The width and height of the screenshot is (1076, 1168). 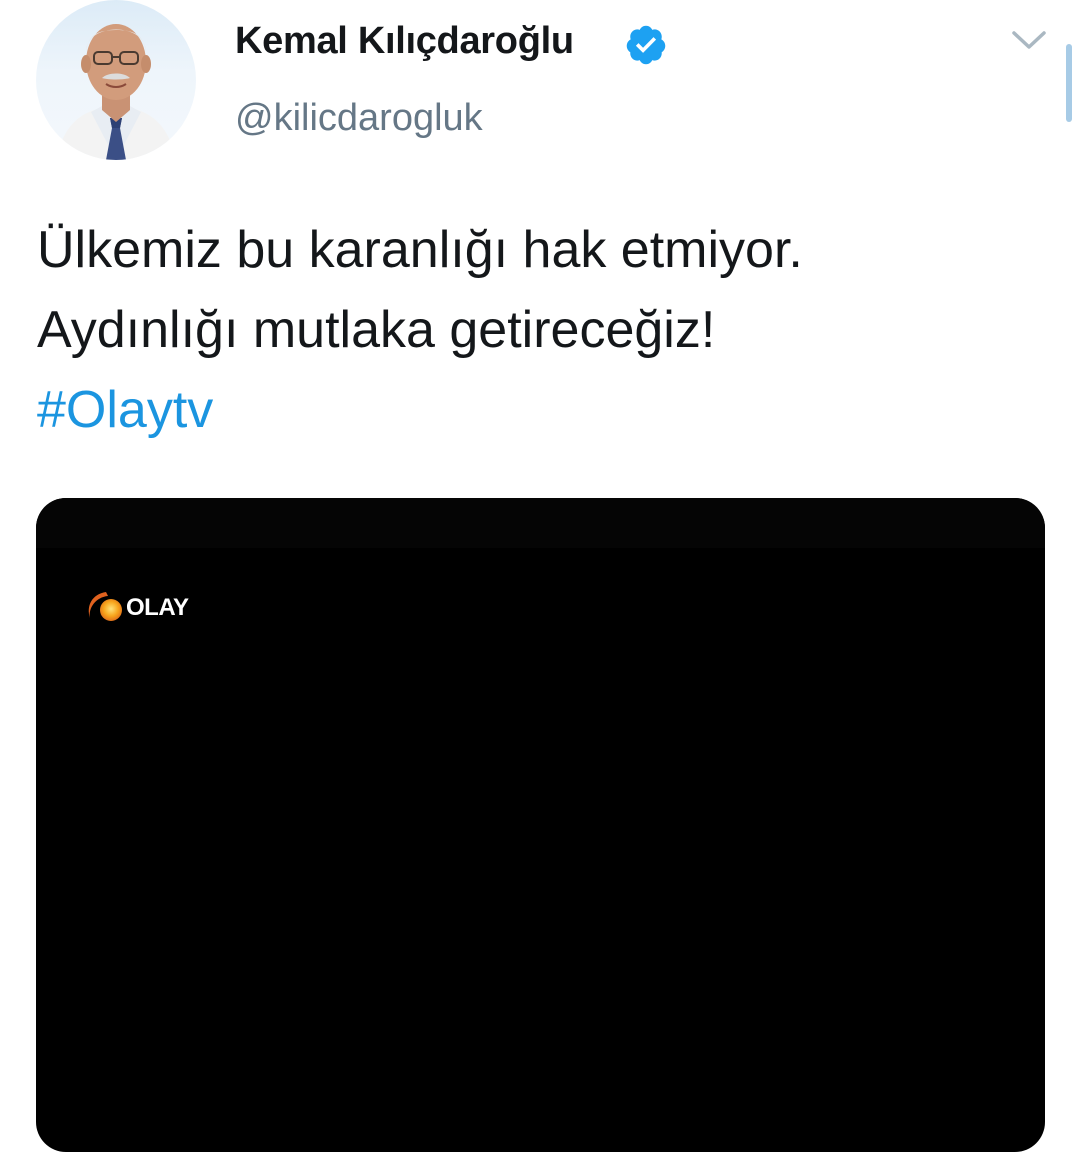 I want to click on scrollbar, so click(x=1069, y=83).